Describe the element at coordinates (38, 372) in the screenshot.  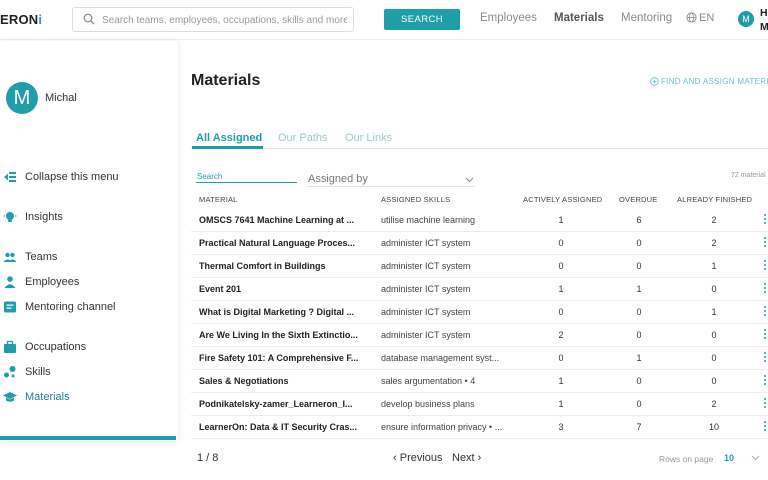
I see `sidebar-item-label: Skills` at that location.